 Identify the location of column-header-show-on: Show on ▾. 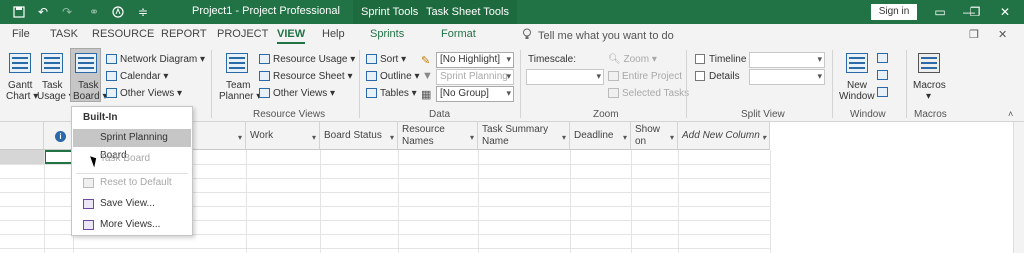
(654, 136).